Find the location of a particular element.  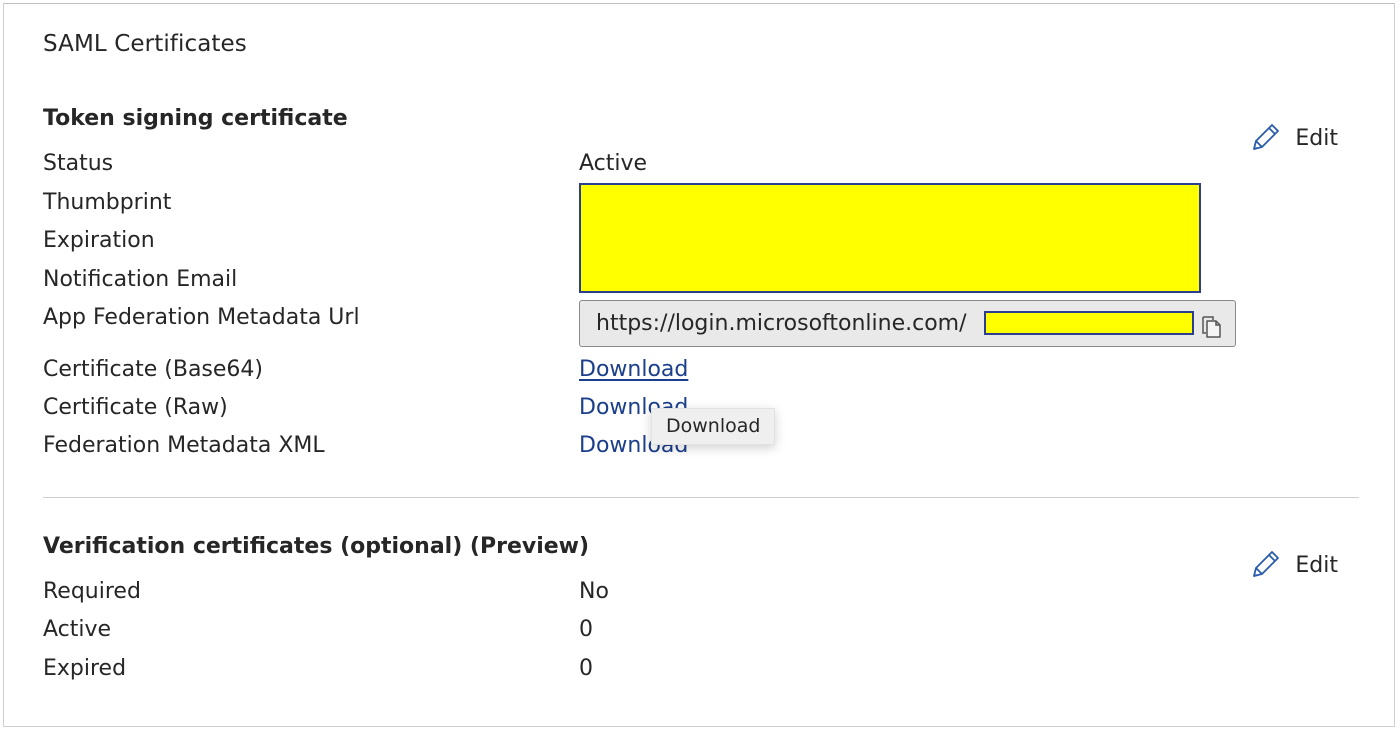

verification-edit-button: Edit is located at coordinates (1293, 565).